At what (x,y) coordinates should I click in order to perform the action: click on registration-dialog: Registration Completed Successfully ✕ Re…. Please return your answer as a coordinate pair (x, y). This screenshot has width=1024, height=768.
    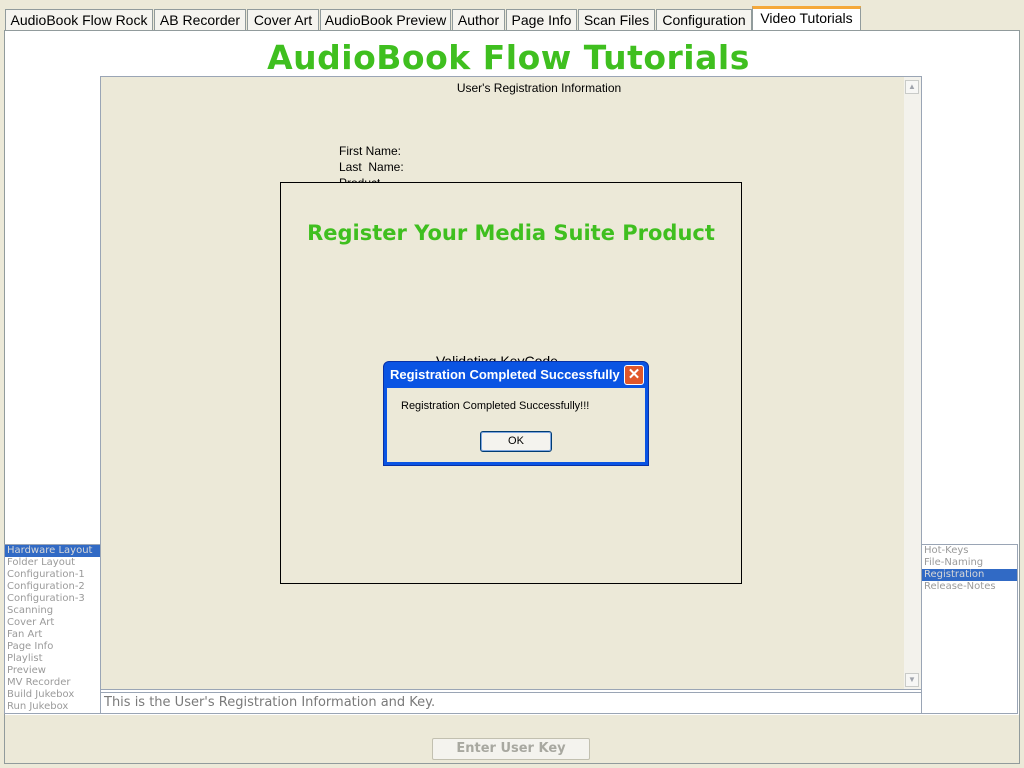
    Looking at the image, I should click on (516, 413).